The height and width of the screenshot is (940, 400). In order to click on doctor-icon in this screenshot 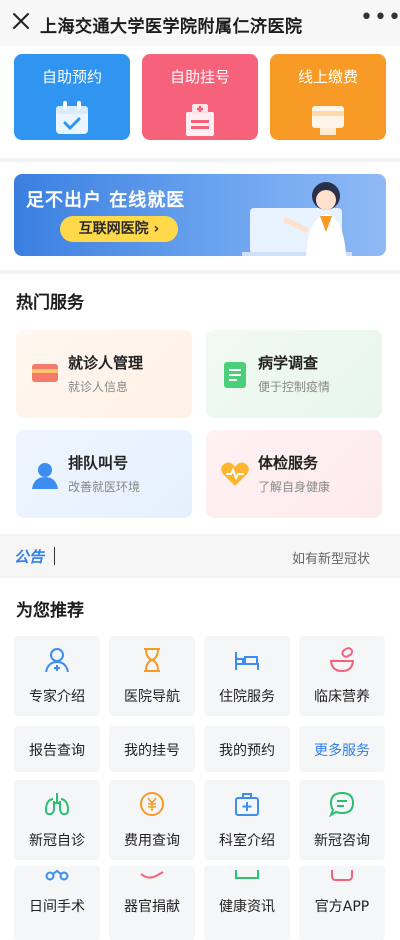, I will do `click(57, 660)`.